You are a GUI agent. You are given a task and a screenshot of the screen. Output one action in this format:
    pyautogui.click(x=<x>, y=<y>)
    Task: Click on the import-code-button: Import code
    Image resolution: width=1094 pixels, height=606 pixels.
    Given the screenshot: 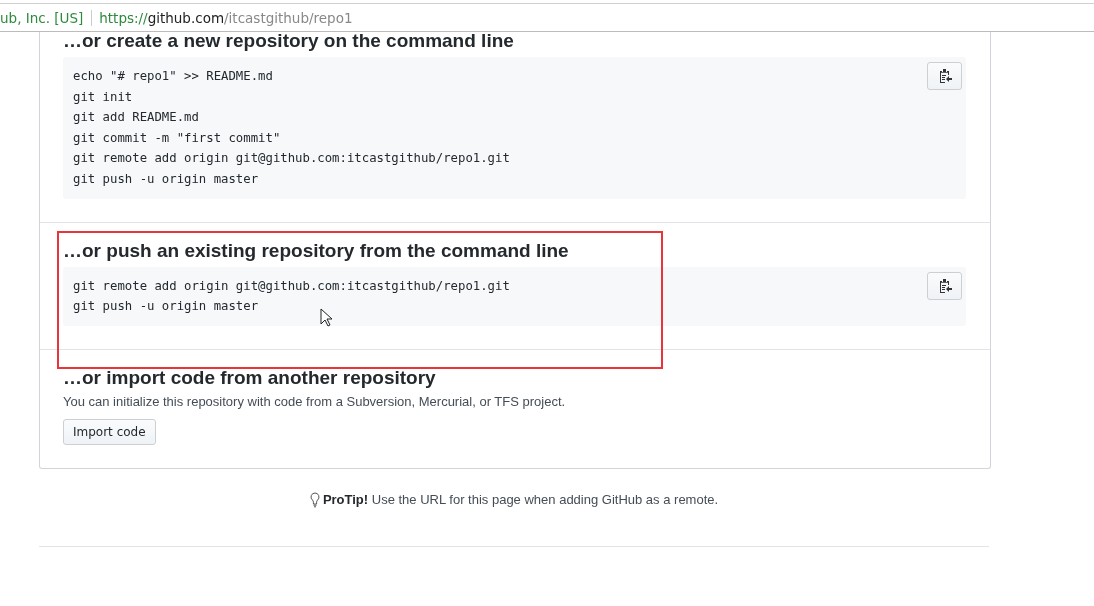 What is the action you would take?
    pyautogui.click(x=109, y=431)
    